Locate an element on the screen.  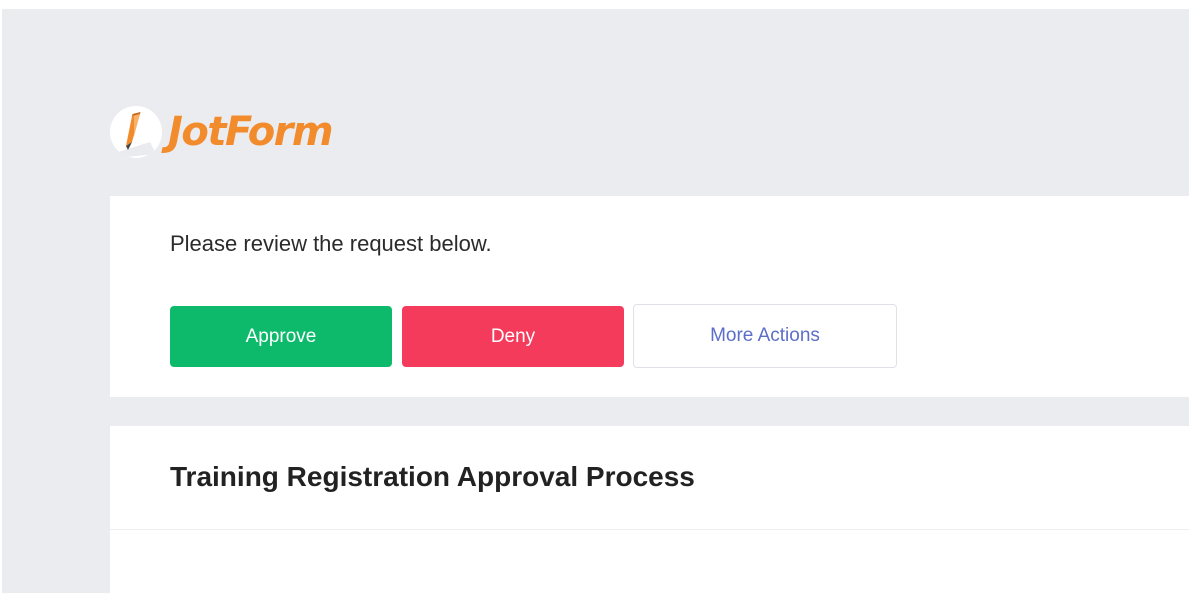
brand-name: JotForm is located at coordinates (251, 132).